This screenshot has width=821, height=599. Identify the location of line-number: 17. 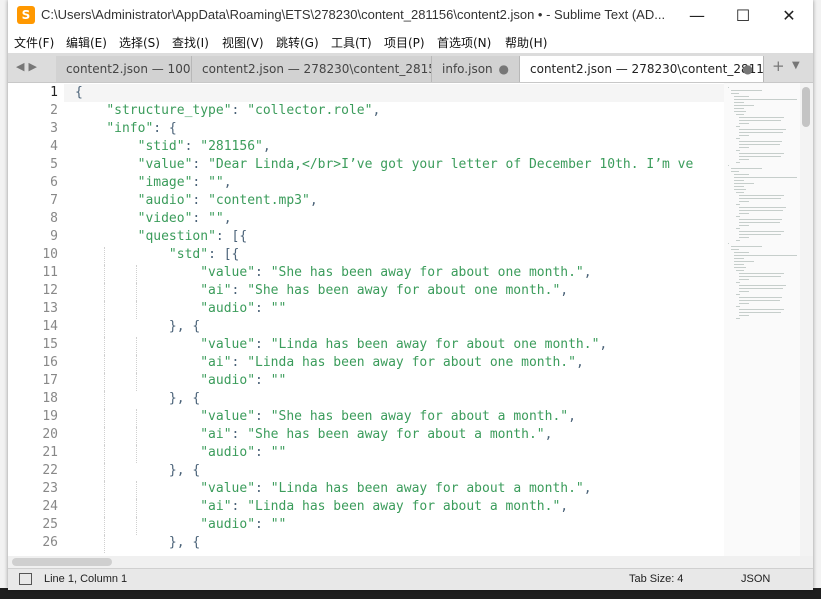
(50, 380).